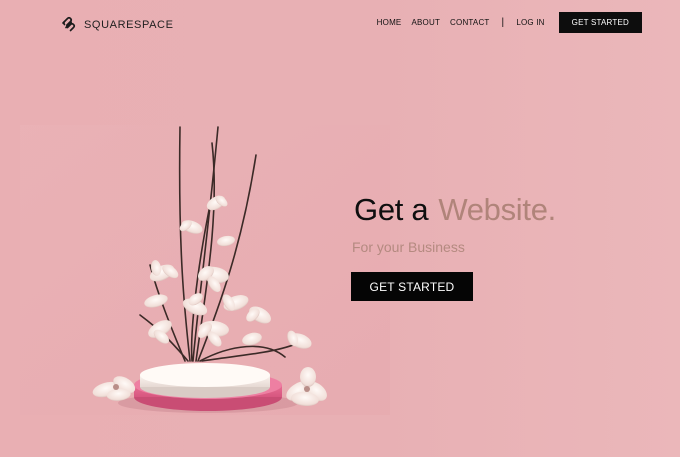  I want to click on hero-headline: Get a Website., so click(455, 209).